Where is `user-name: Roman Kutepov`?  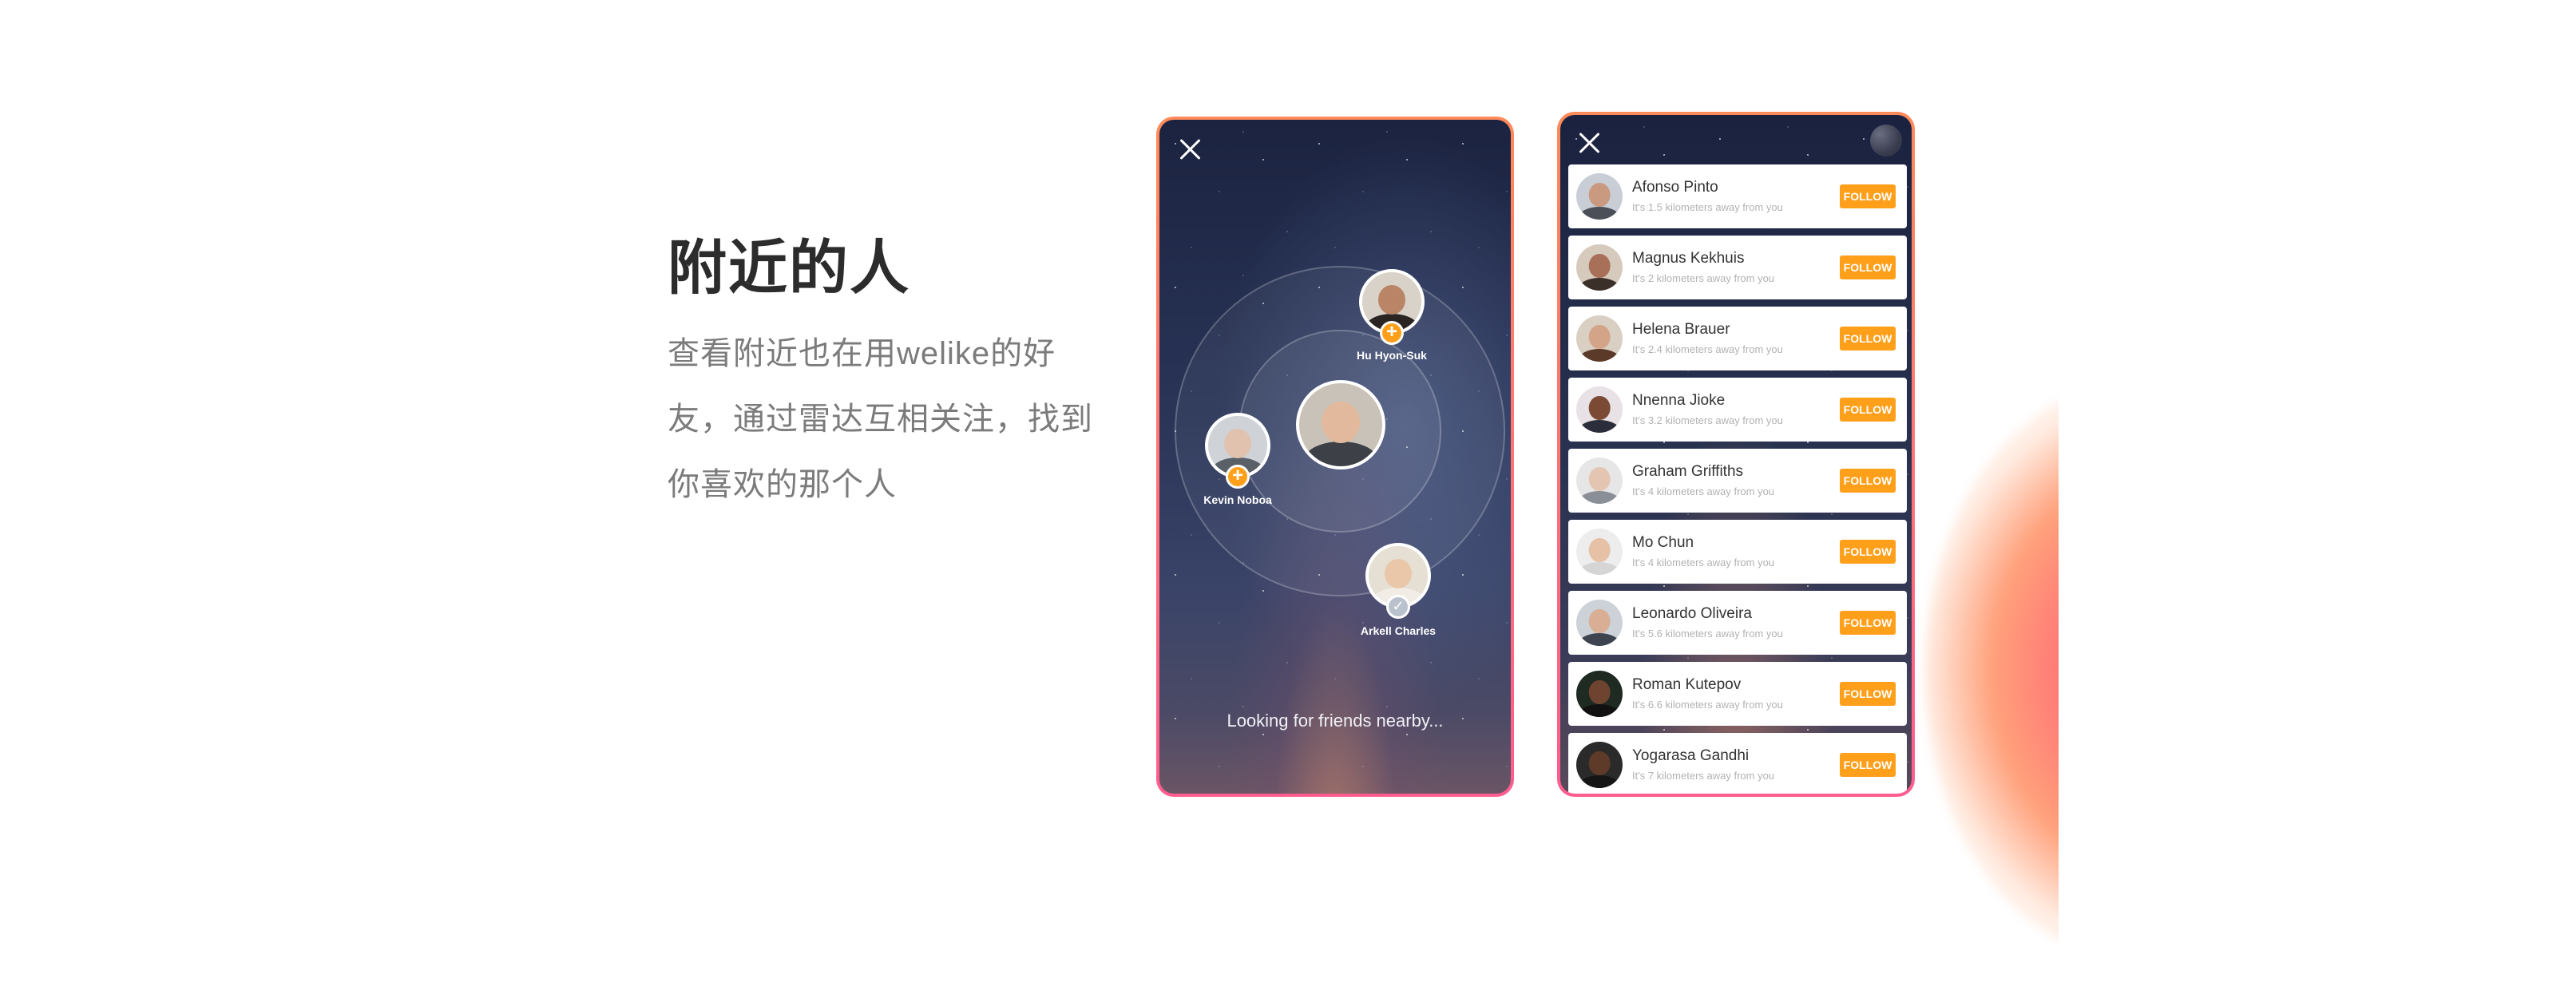 user-name: Roman Kutepov is located at coordinates (1687, 684).